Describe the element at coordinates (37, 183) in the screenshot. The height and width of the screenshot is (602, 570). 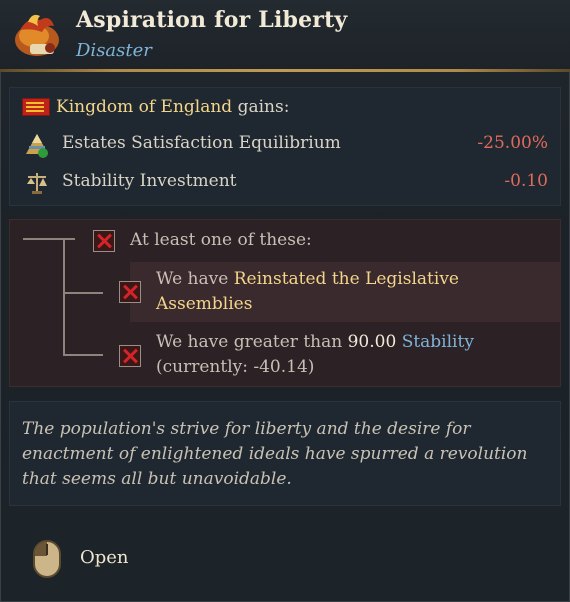
I see `stability-scales-icon` at that location.